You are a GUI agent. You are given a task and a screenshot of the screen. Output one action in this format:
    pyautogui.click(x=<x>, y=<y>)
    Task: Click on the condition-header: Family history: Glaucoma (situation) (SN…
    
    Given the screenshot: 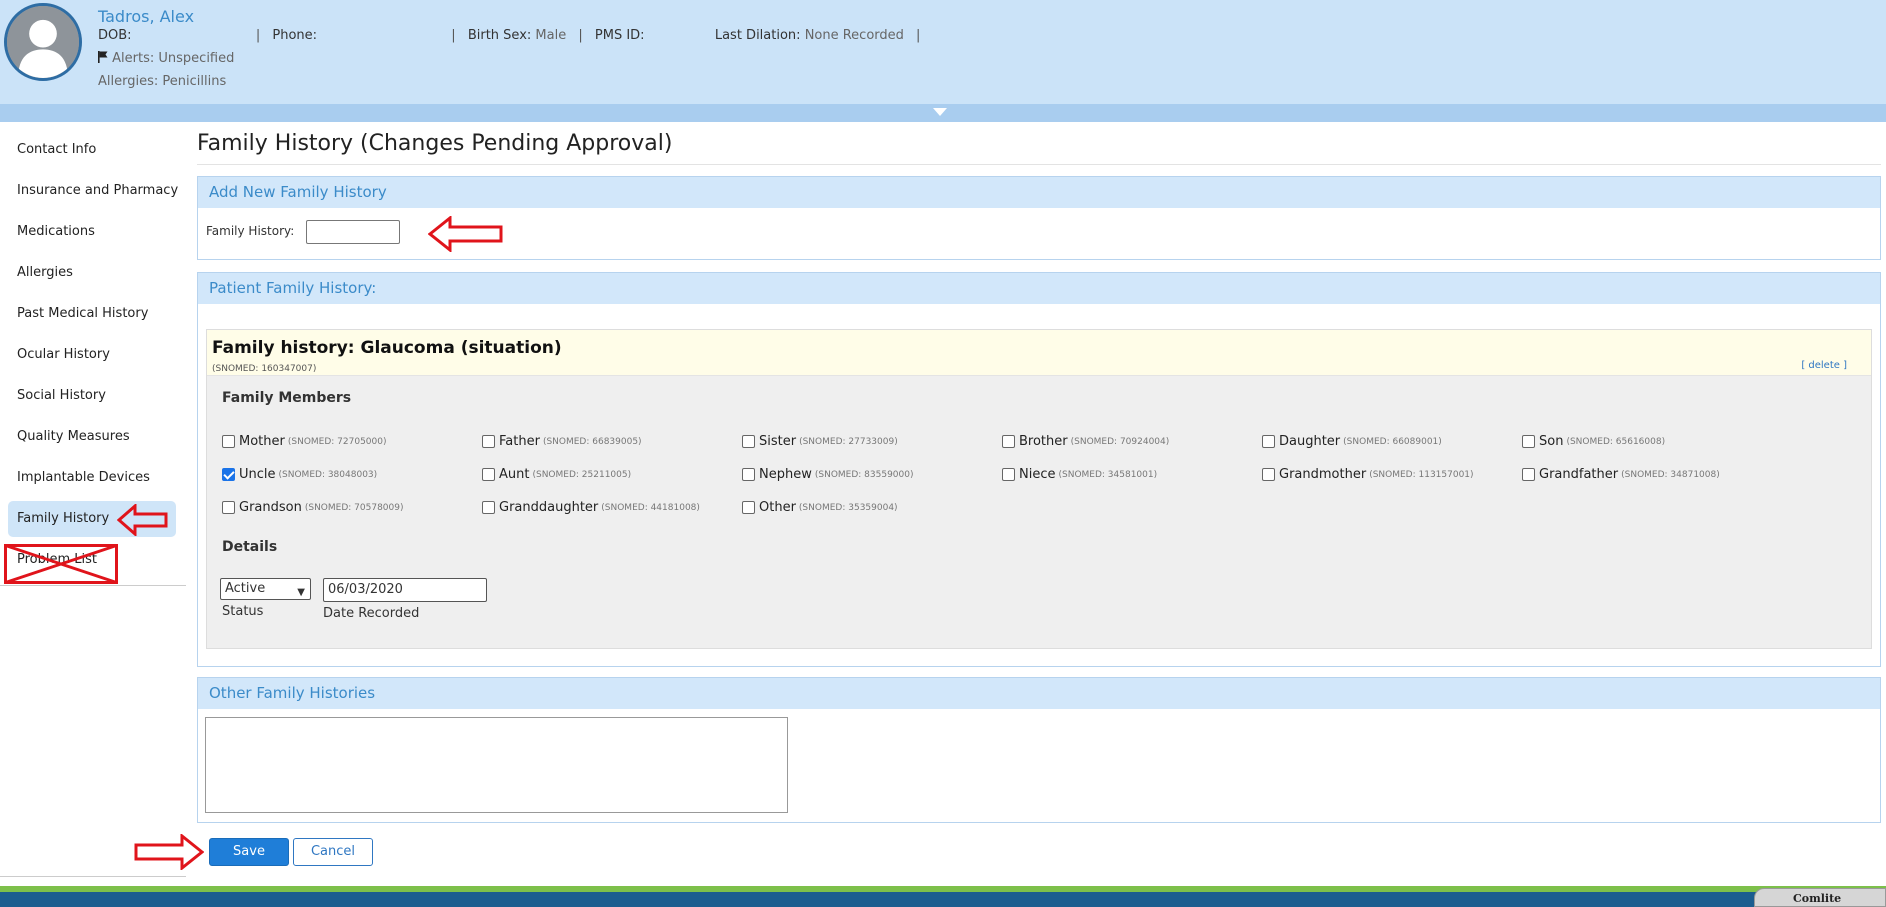 What is the action you would take?
    pyautogui.click(x=1039, y=353)
    